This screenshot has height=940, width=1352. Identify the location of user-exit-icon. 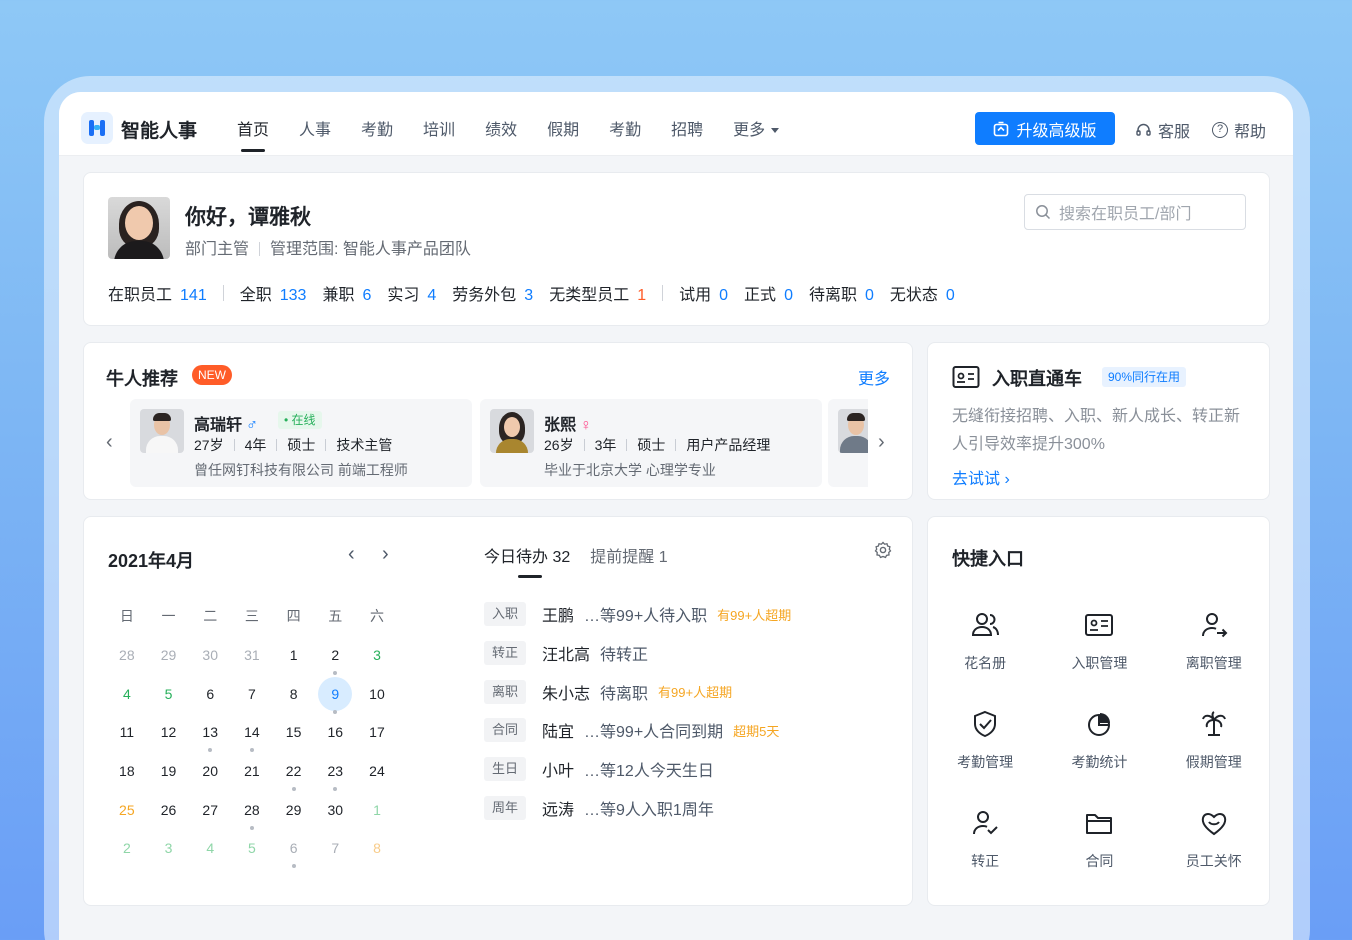
(1214, 625).